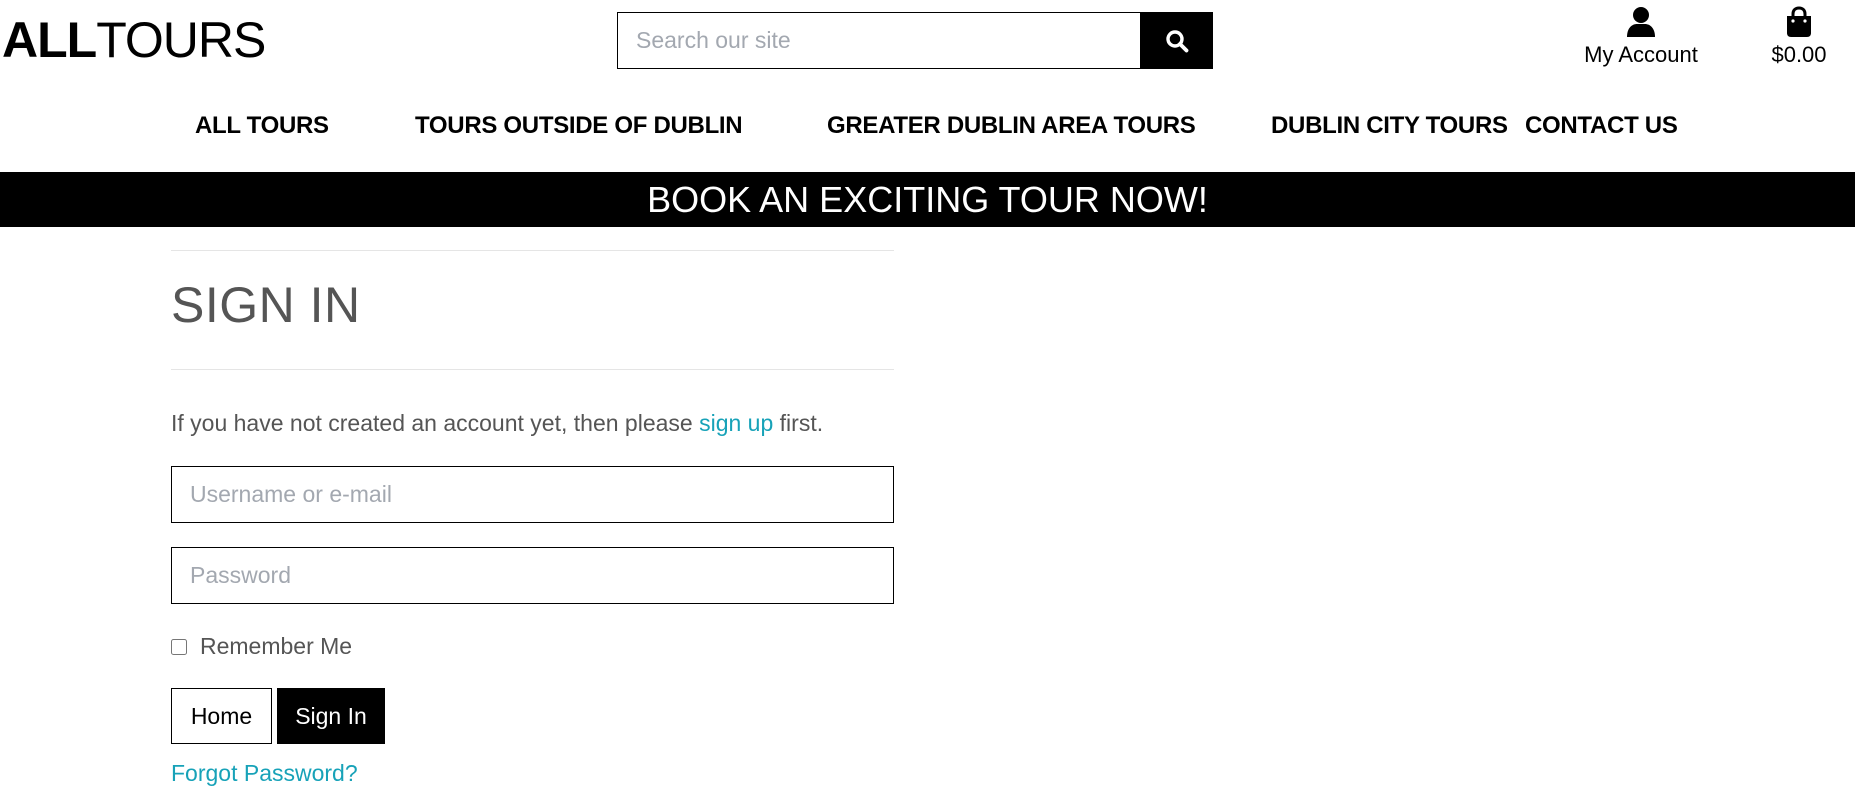  Describe the element at coordinates (1389, 126) in the screenshot. I see `nav-item-dublin-city-tours: DUBLIN CITY TOURS` at that location.